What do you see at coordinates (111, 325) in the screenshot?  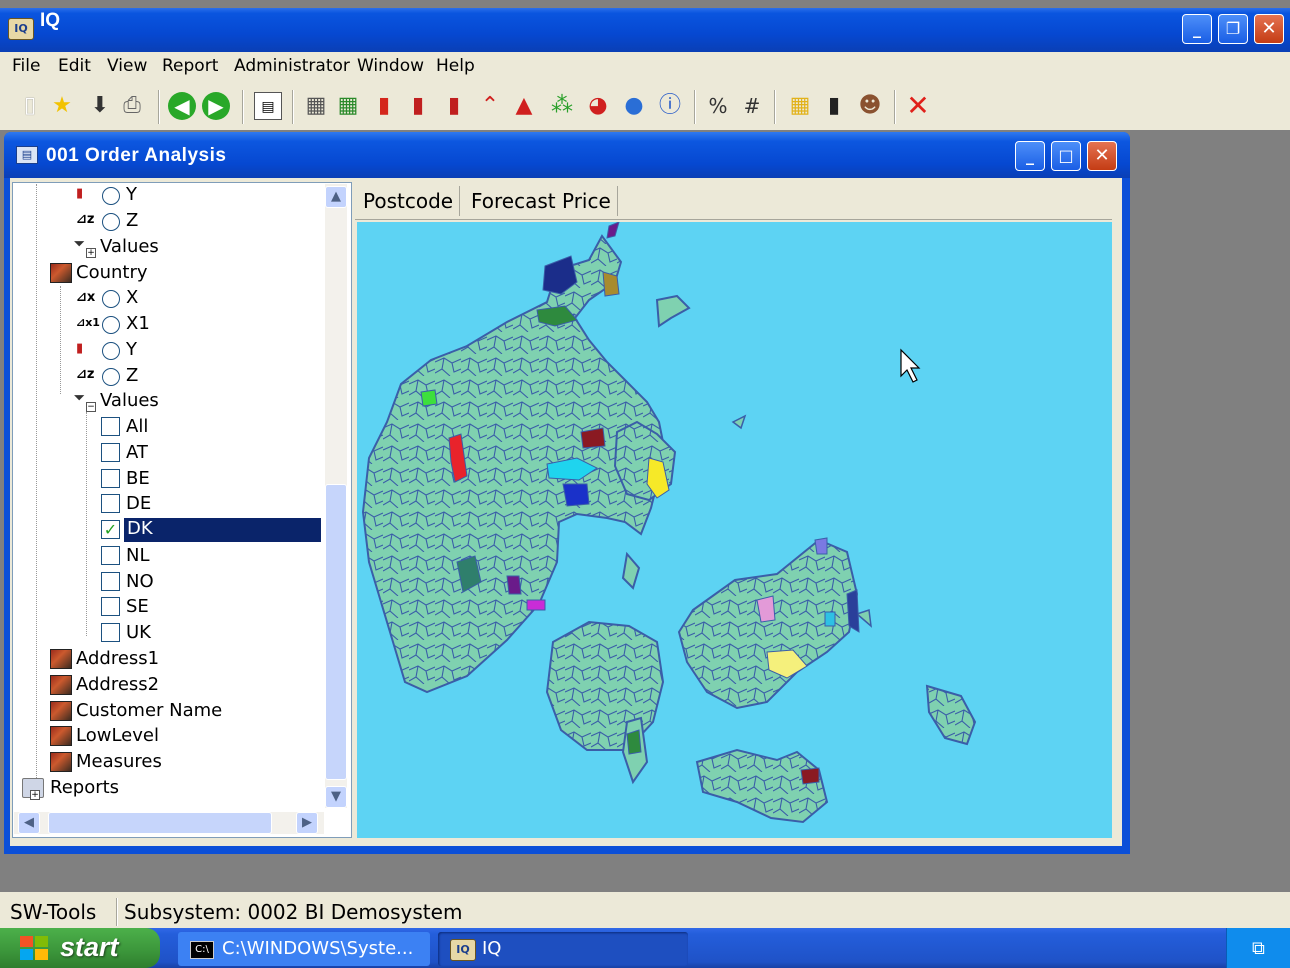 I see `radio-x1` at bounding box center [111, 325].